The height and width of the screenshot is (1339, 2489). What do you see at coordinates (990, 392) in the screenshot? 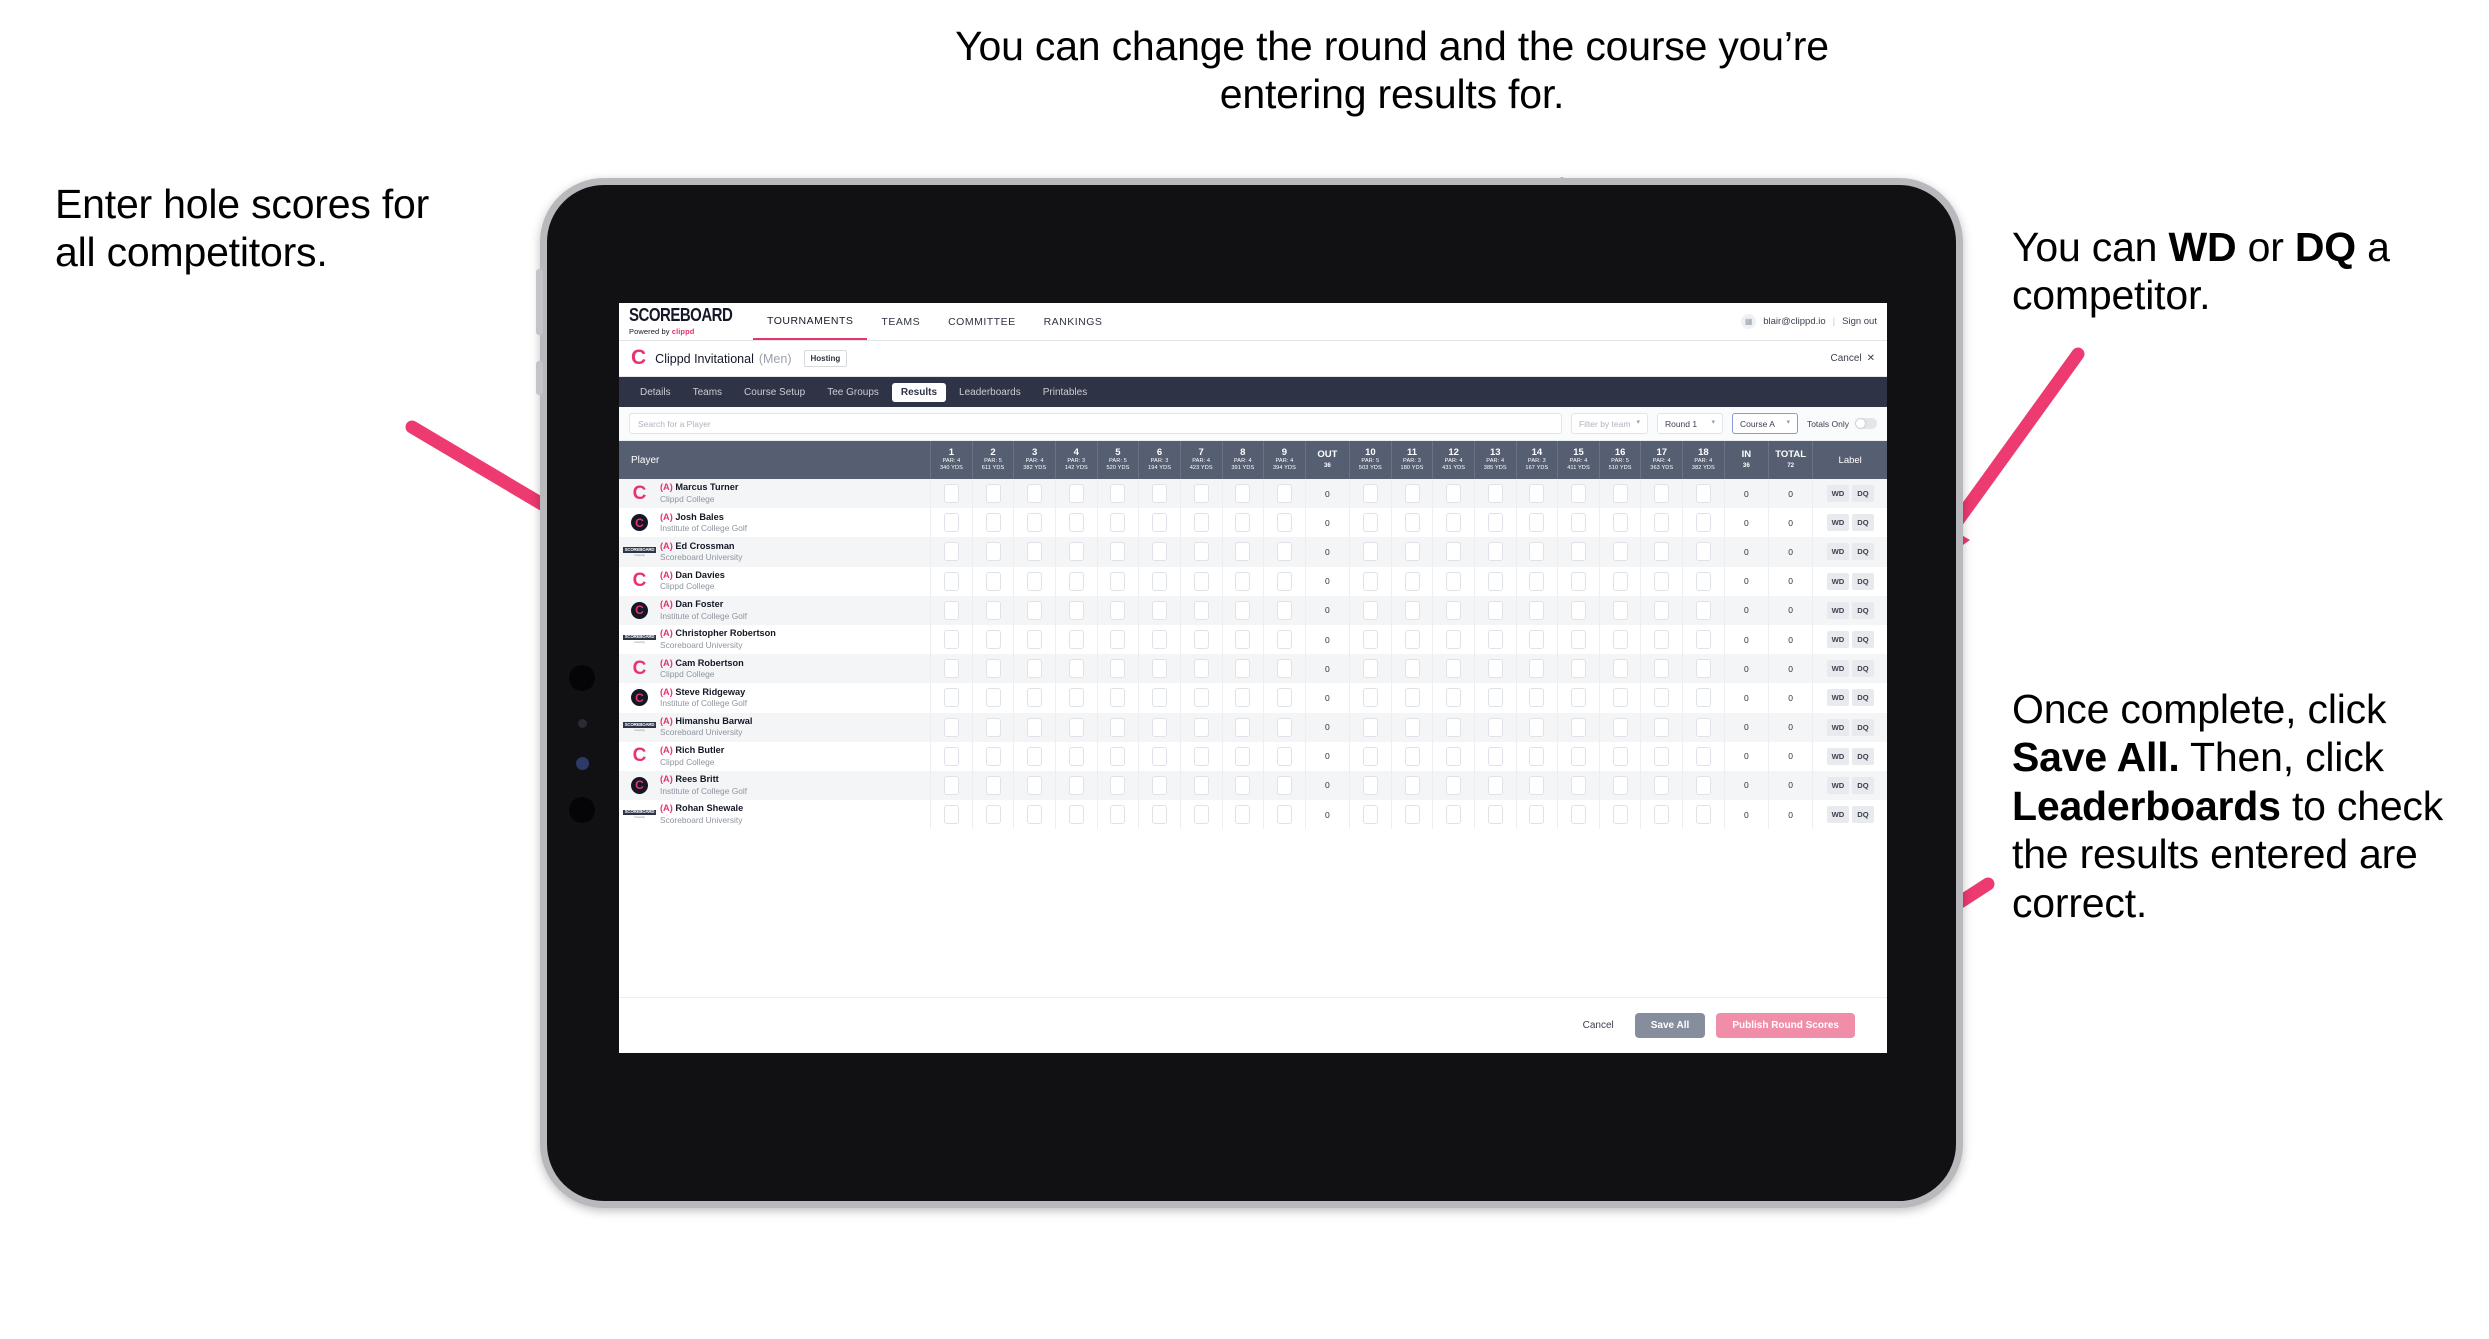
I see `tab-leaderboards: Leaderboards` at bounding box center [990, 392].